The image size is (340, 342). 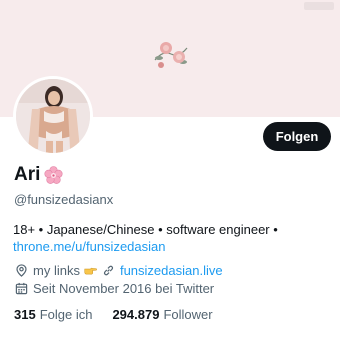 I want to click on website-item: funsizedasian.live, so click(x=162, y=270).